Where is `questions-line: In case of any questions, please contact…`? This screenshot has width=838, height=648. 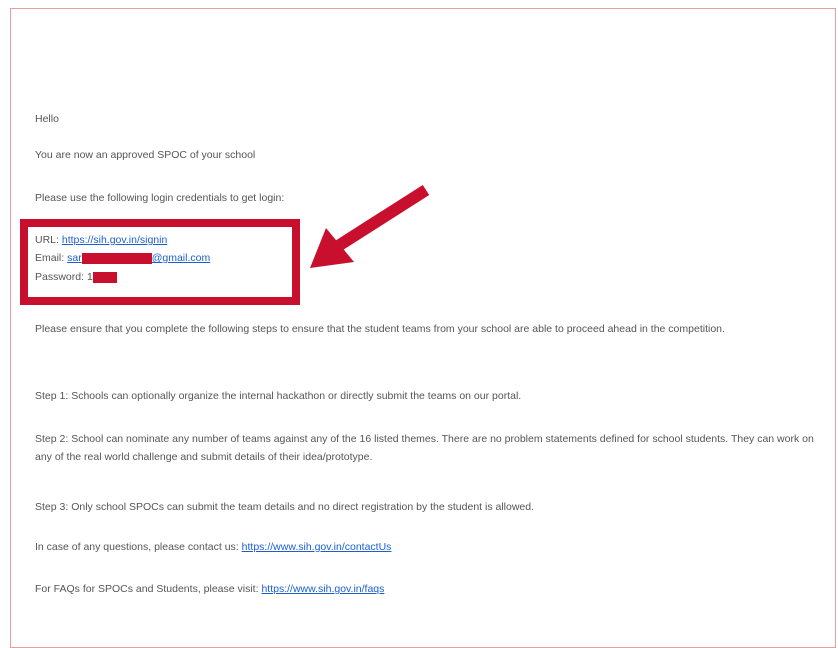
questions-line: In case of any questions, please contact… is located at coordinates (213, 547).